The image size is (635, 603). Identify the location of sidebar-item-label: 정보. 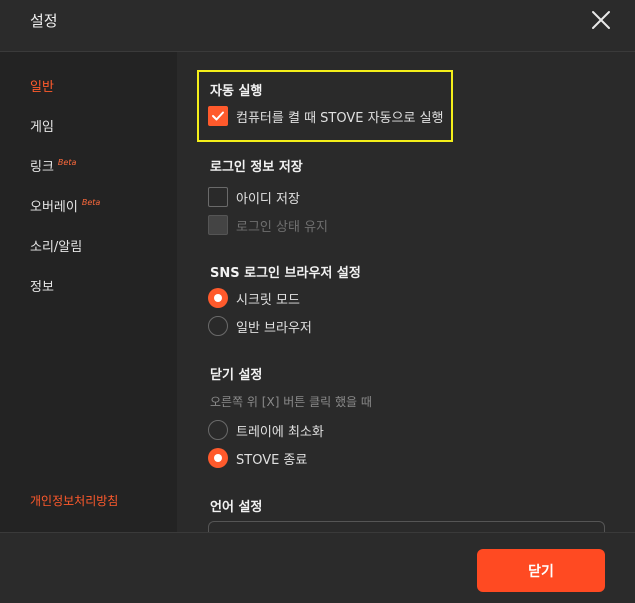
(42, 287).